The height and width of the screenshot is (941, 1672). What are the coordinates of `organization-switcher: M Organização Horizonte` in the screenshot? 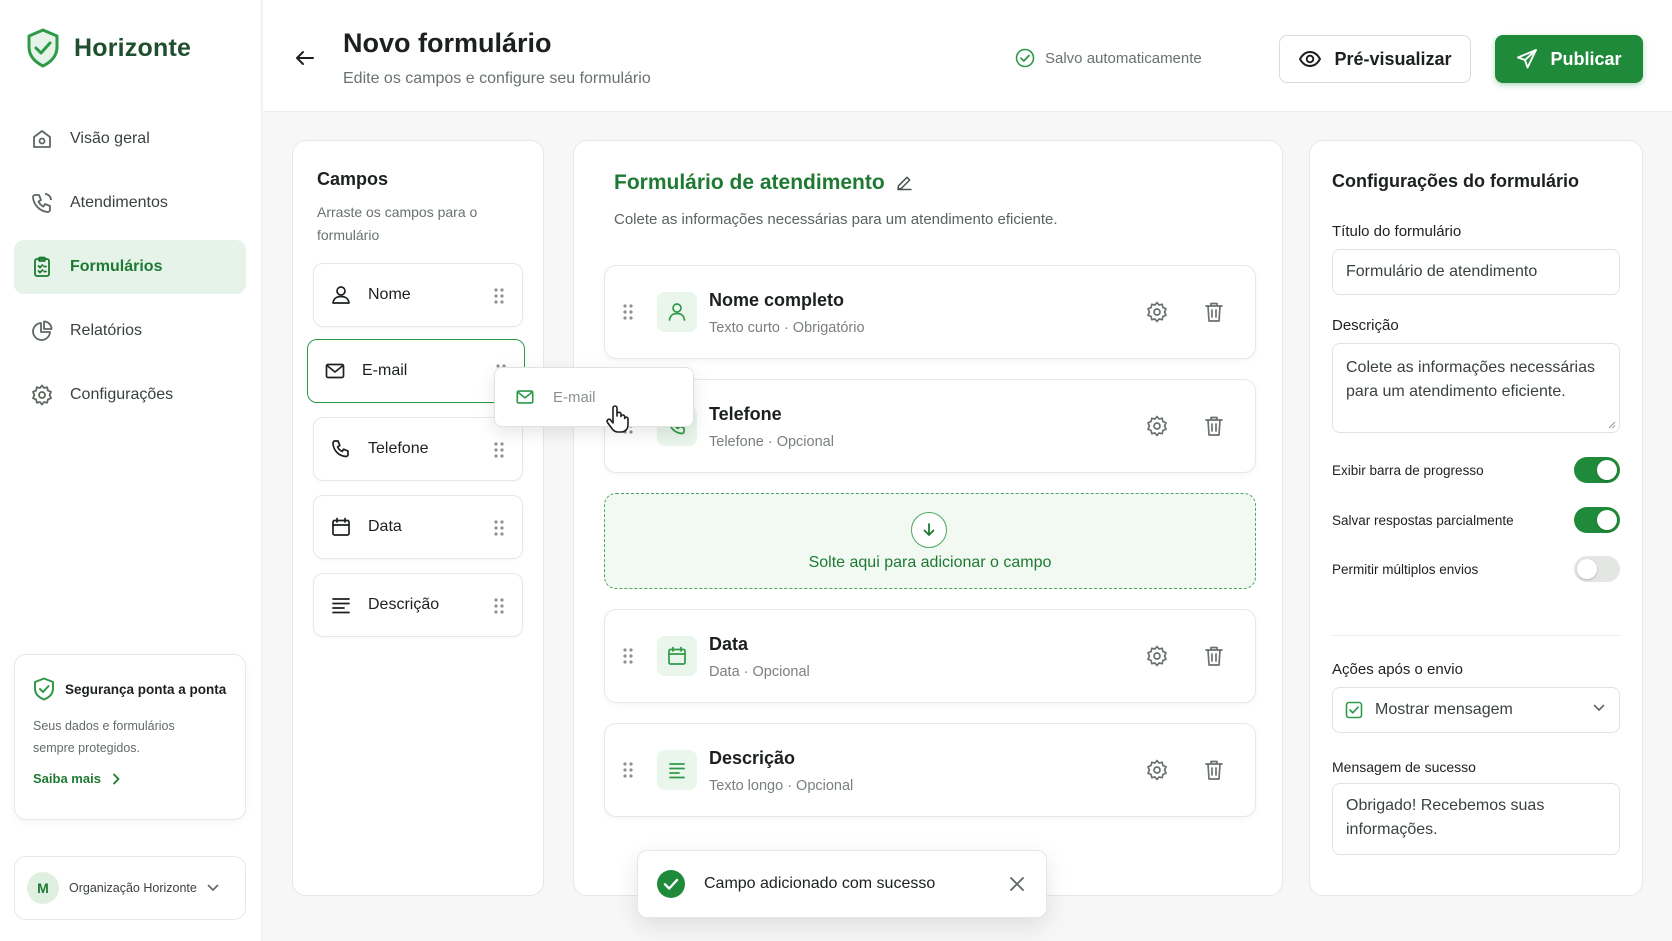 It's located at (130, 888).